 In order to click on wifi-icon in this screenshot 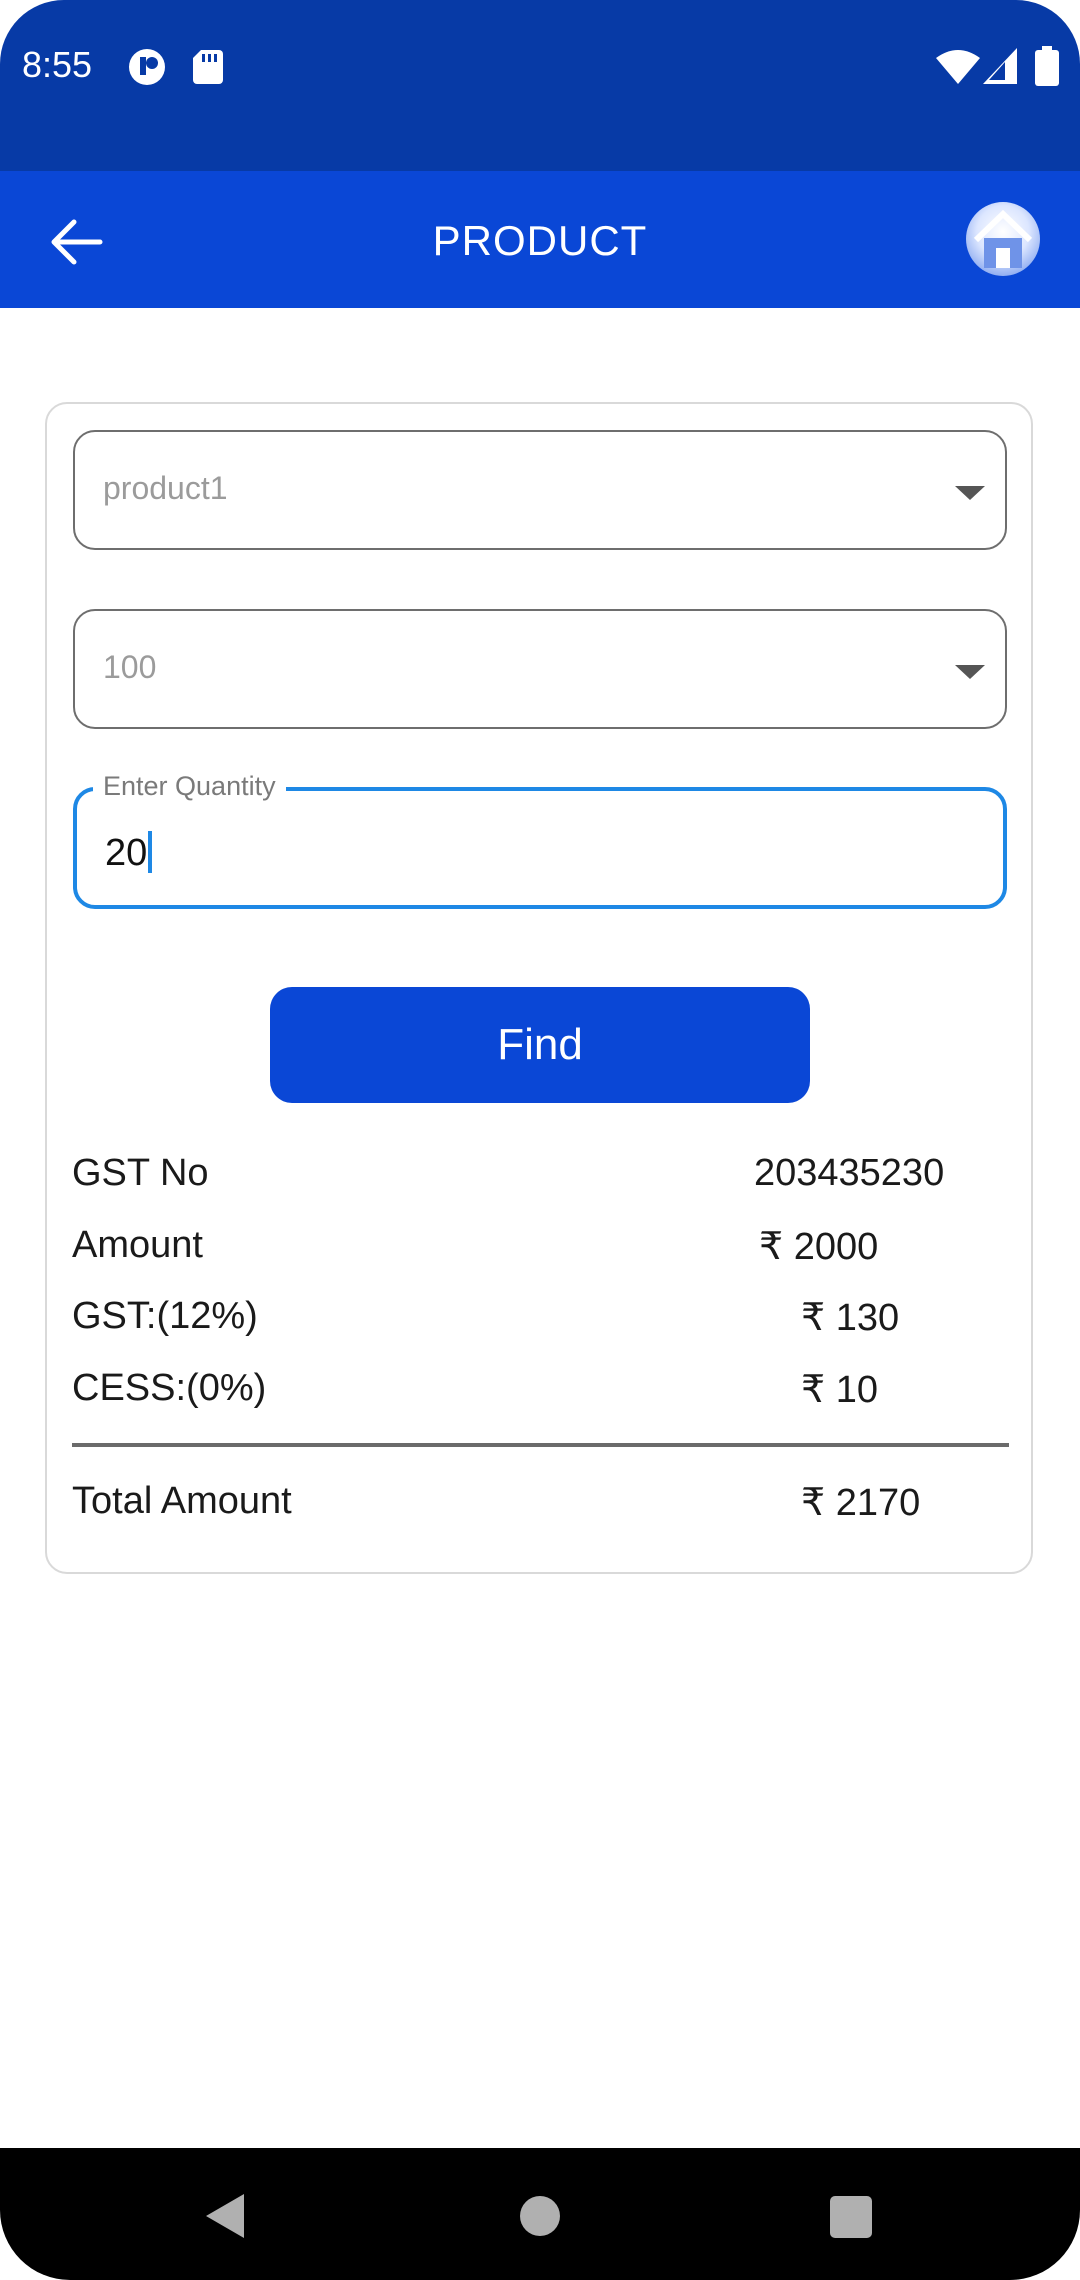, I will do `click(958, 69)`.